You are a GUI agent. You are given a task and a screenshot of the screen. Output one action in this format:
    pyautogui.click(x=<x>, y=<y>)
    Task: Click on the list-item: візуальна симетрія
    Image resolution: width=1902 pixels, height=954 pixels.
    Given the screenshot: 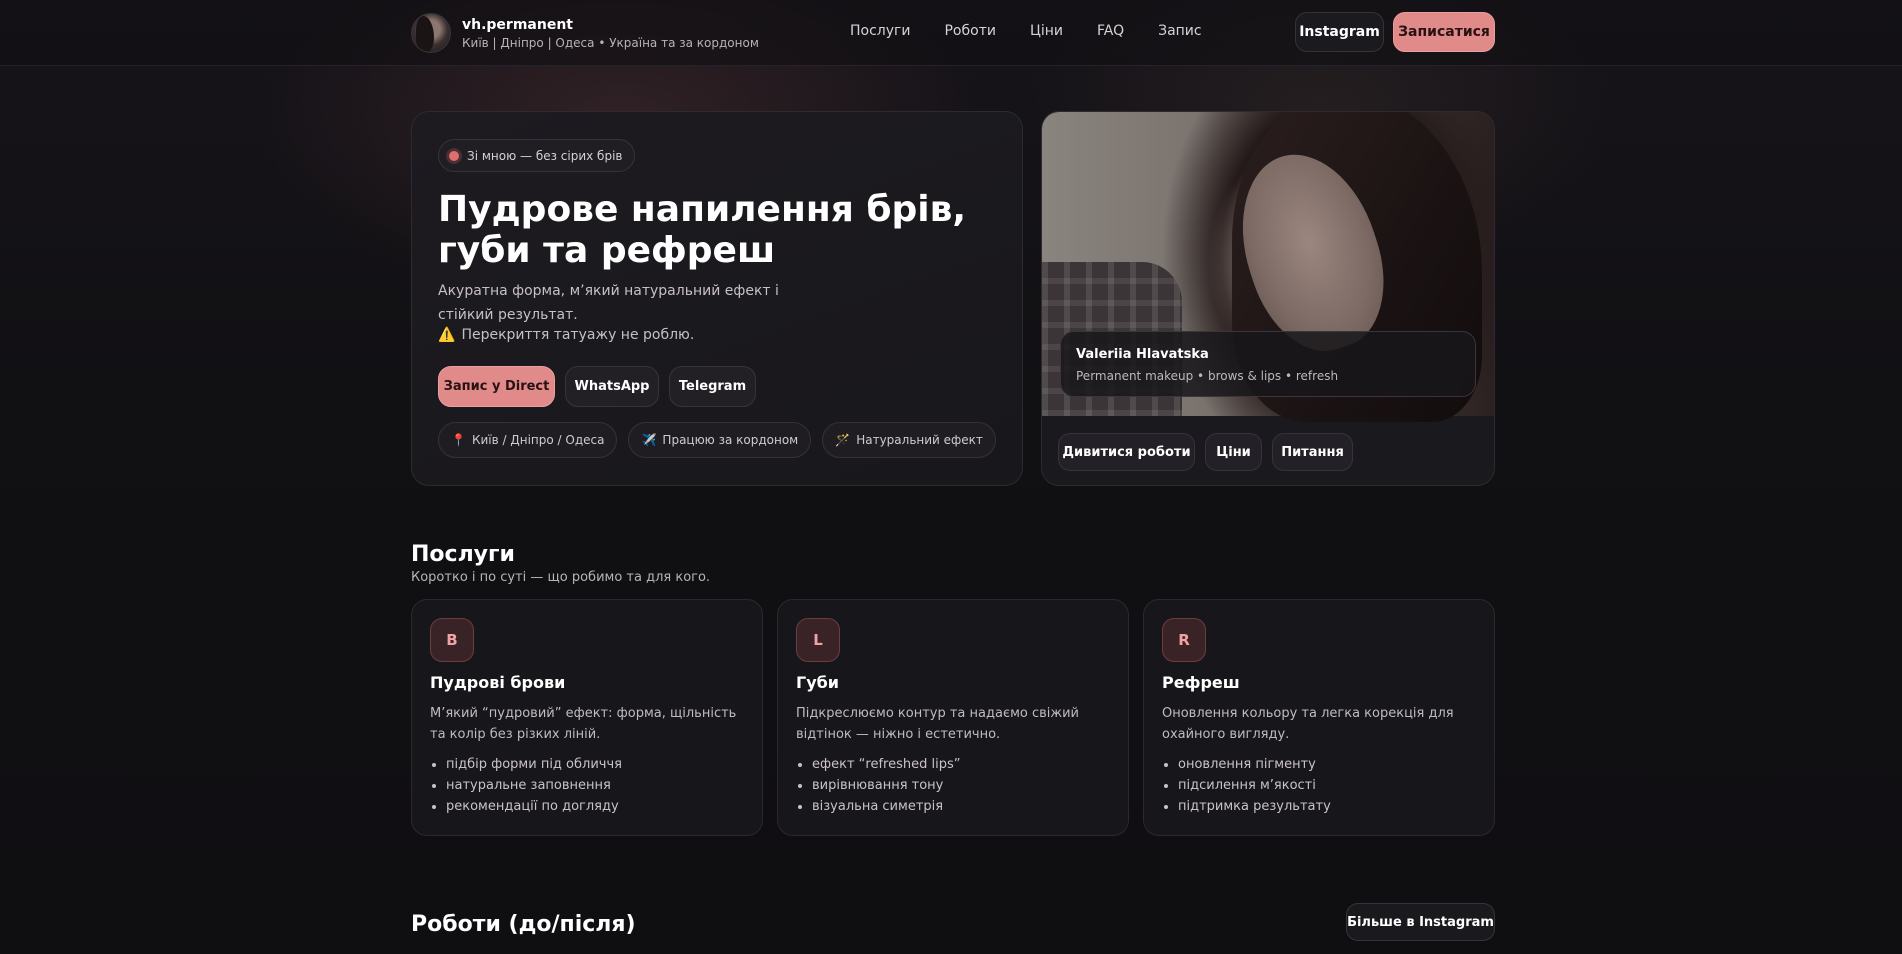 What is the action you would take?
    pyautogui.click(x=886, y=806)
    